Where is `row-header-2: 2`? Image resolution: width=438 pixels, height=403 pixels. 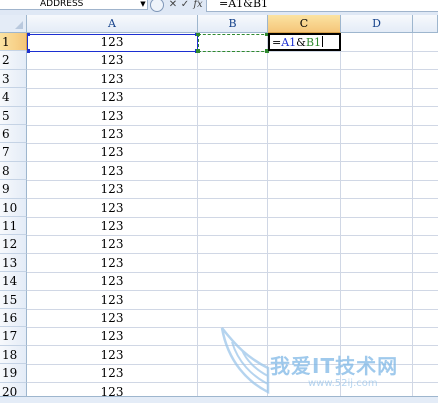
row-header-2: 2 is located at coordinates (13, 60).